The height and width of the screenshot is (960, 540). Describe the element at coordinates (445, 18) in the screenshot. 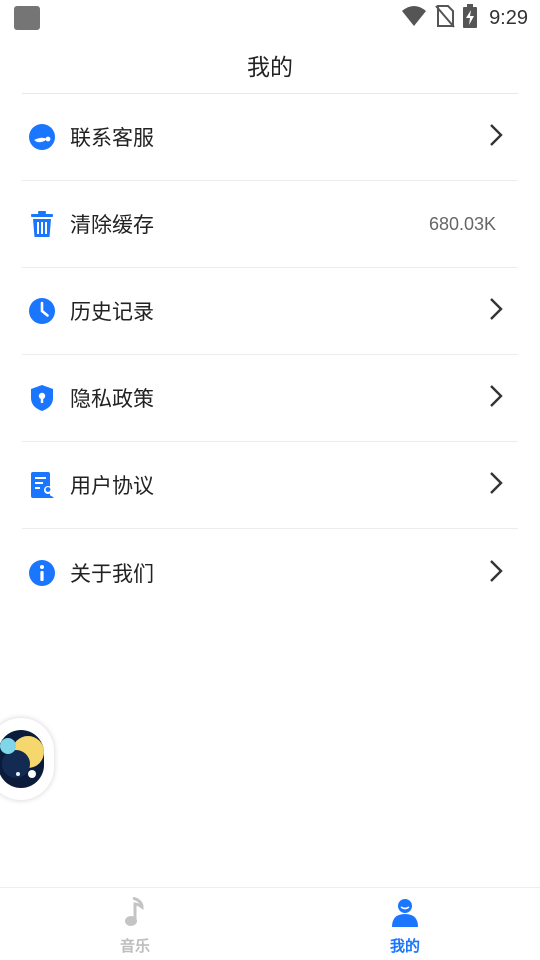

I see `no-sim-icon` at that location.